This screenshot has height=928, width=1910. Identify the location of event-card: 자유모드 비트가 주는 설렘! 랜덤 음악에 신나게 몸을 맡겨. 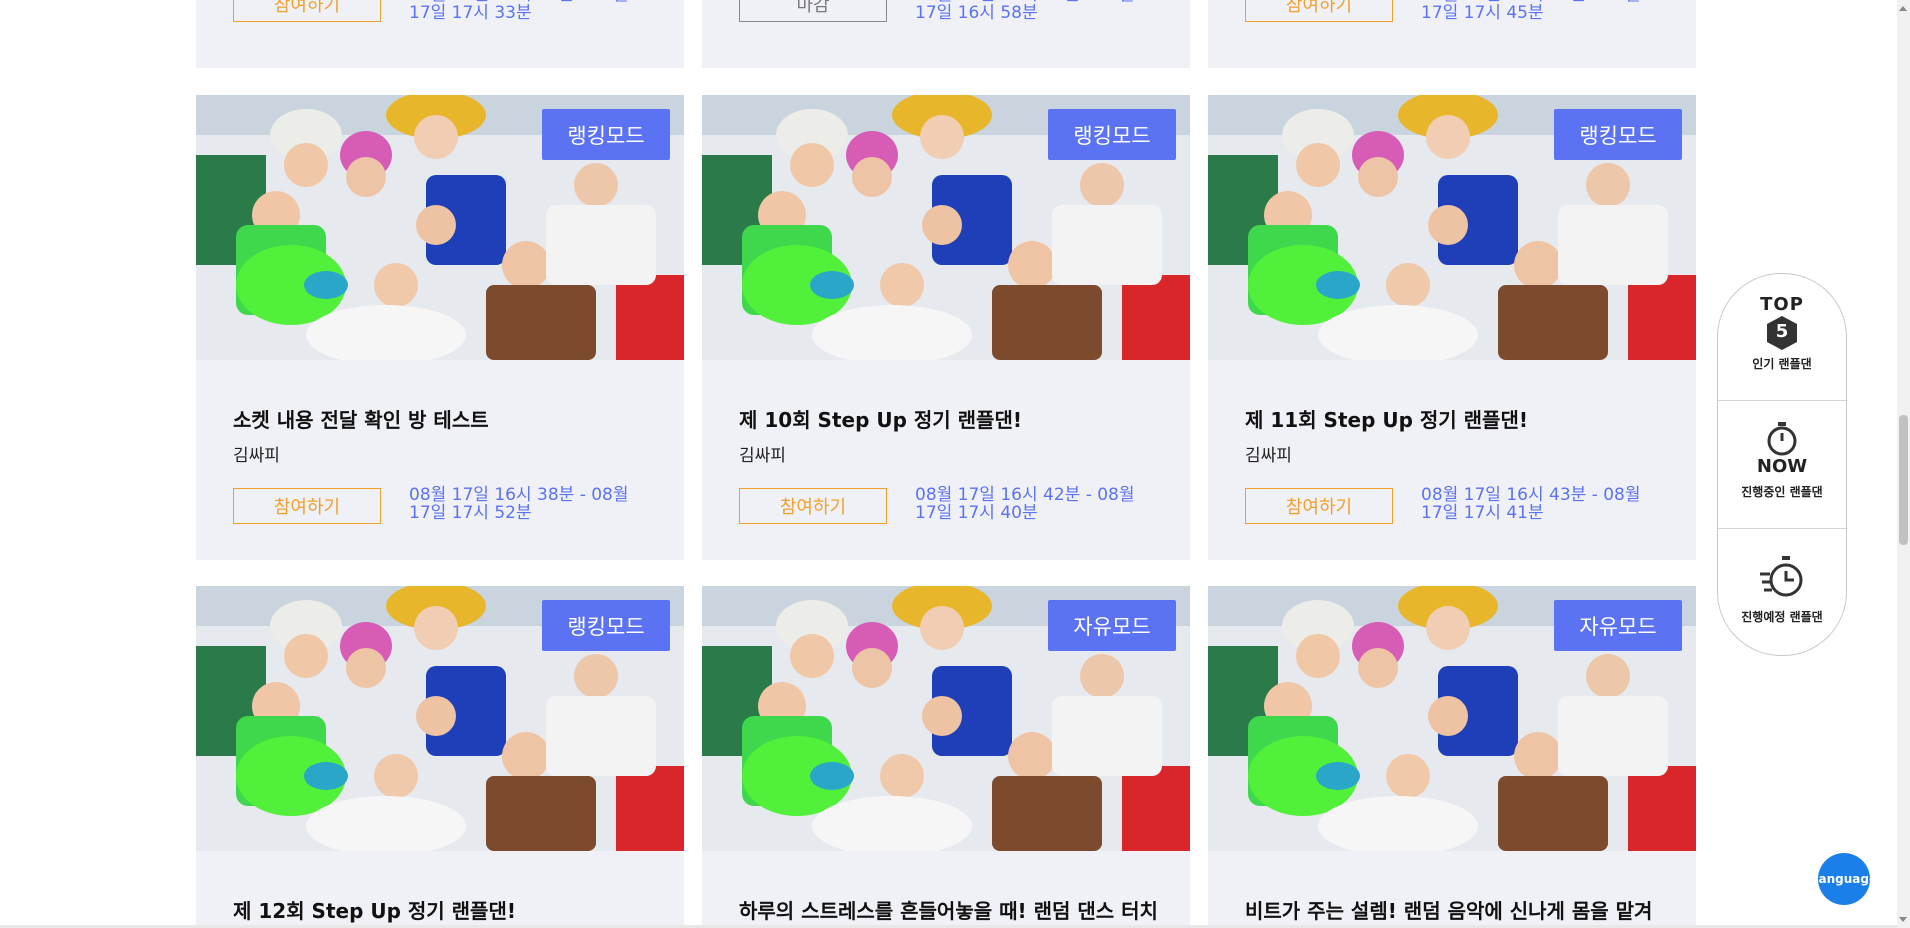
(1452, 757).